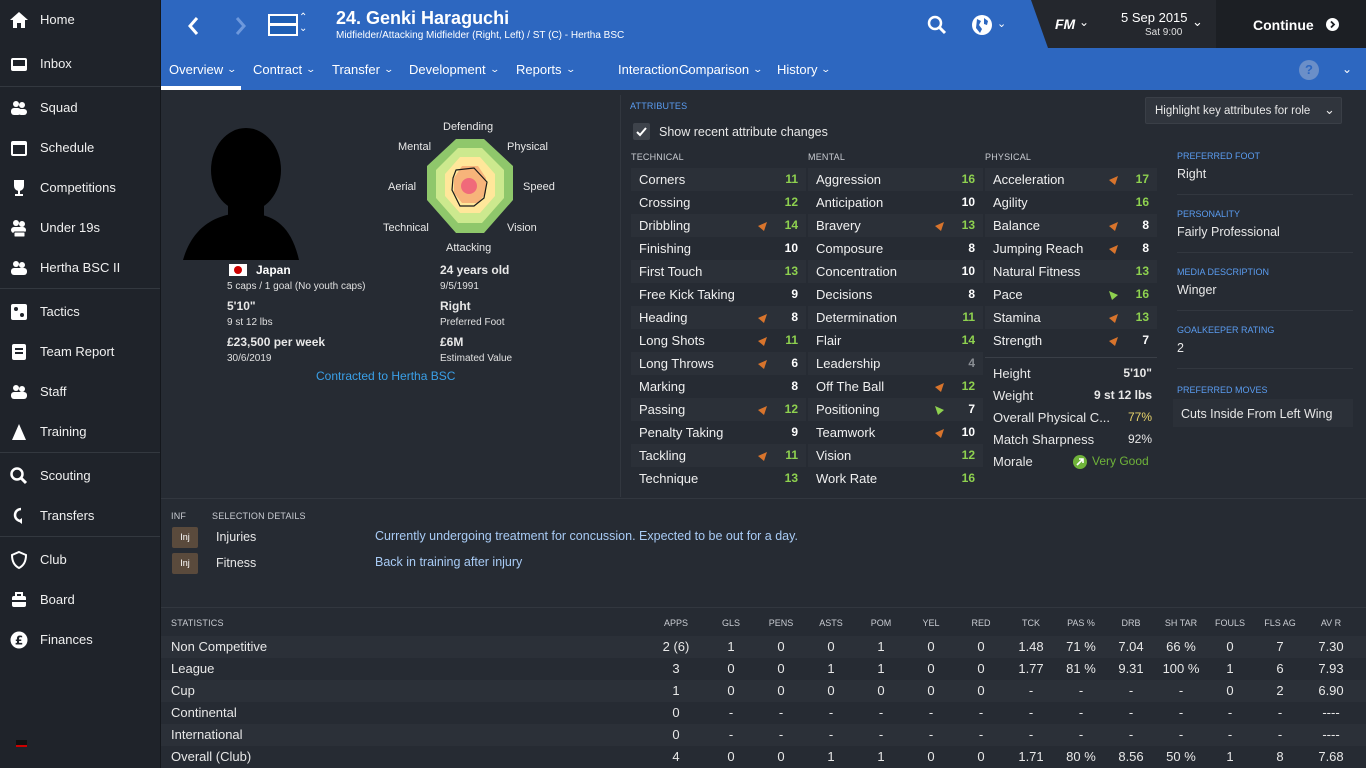 This screenshot has height=768, width=1366. I want to click on attribute-name: Off The Ball, so click(850, 386).